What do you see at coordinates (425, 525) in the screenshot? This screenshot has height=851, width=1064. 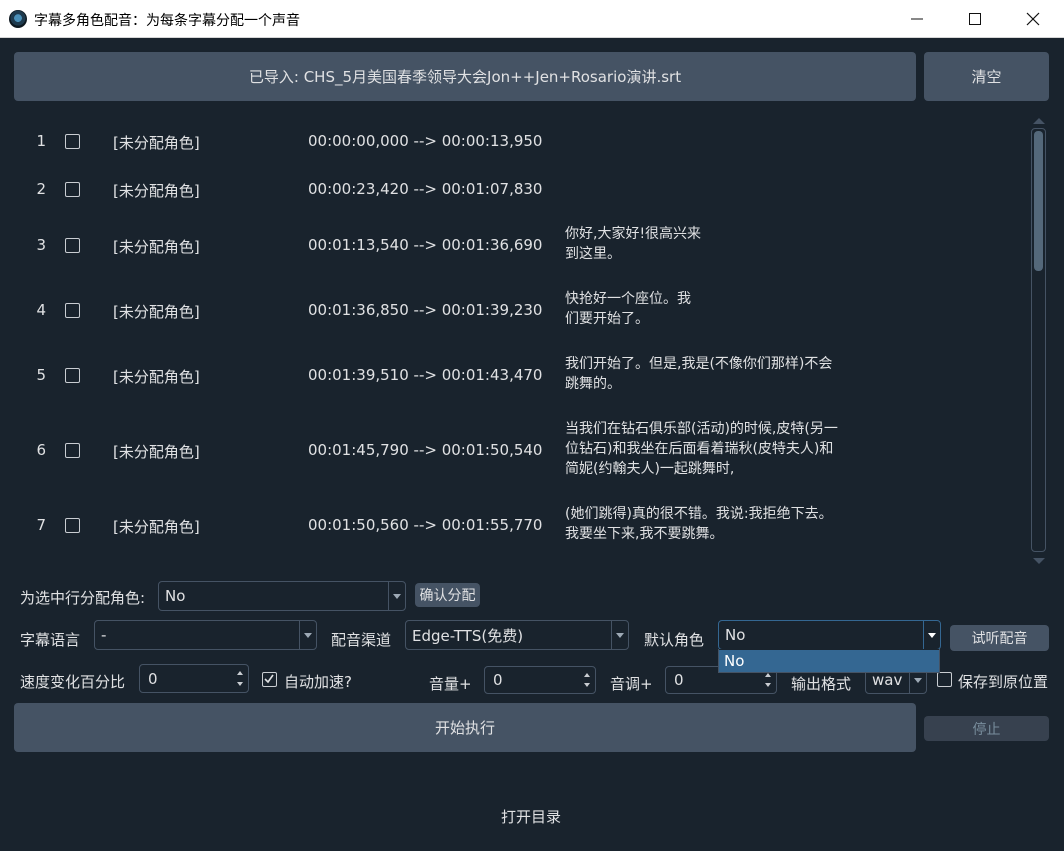 I see `row-time: 00:01:50,560 --> 00:01:55,770` at bounding box center [425, 525].